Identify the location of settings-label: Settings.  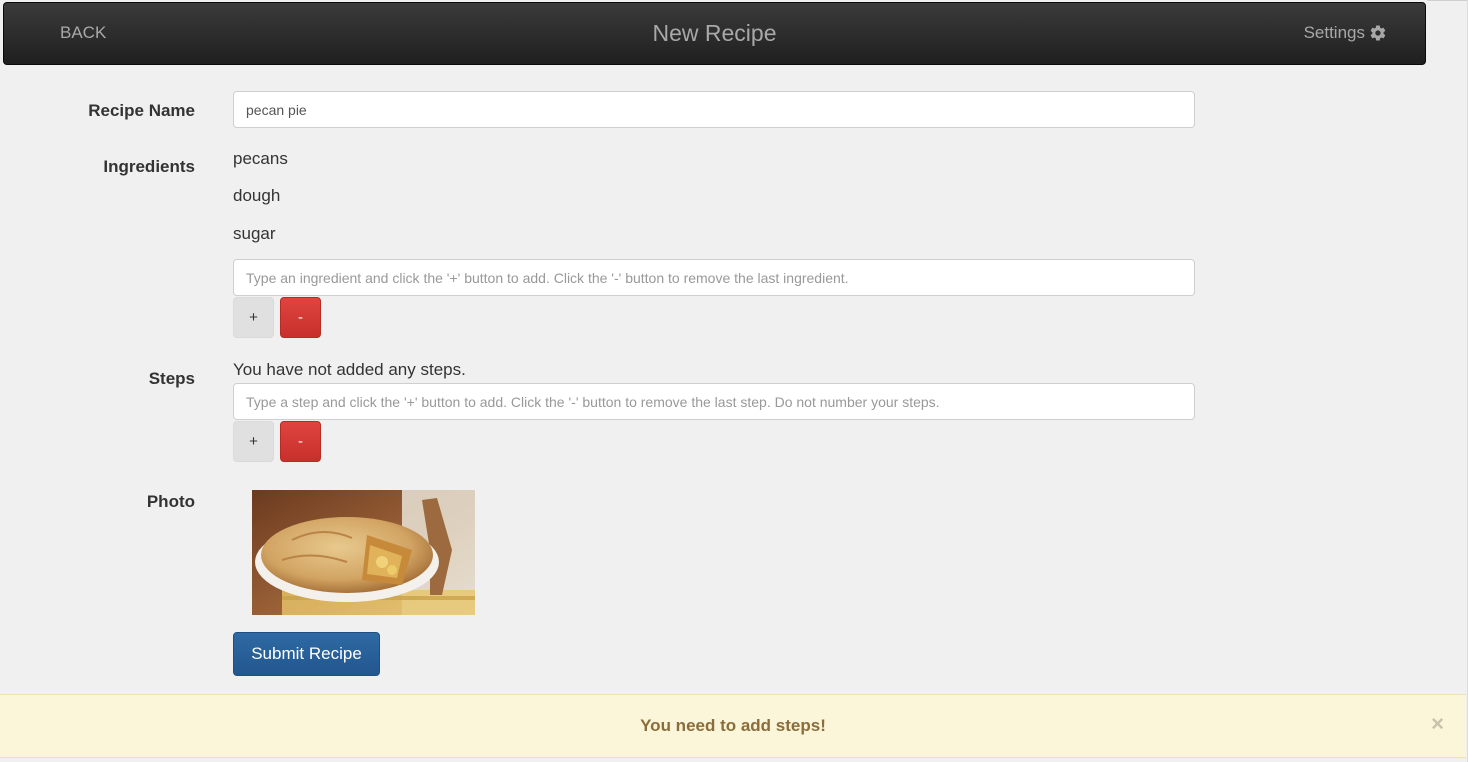
(1334, 32).